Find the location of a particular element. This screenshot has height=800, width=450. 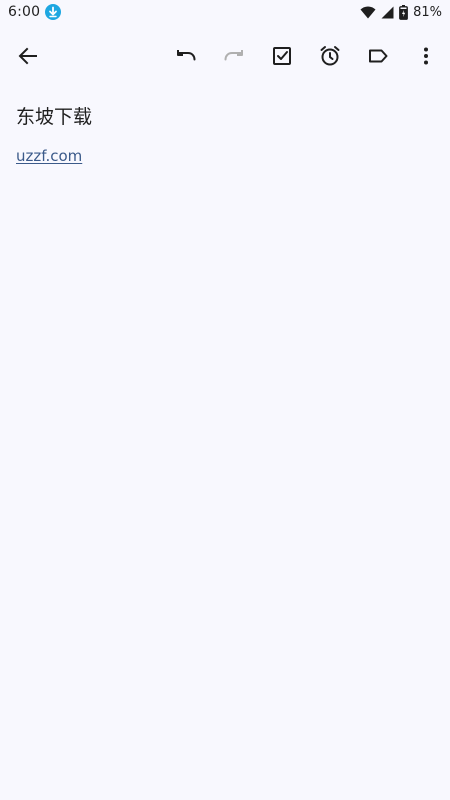

more-vert-icon is located at coordinates (426, 56).